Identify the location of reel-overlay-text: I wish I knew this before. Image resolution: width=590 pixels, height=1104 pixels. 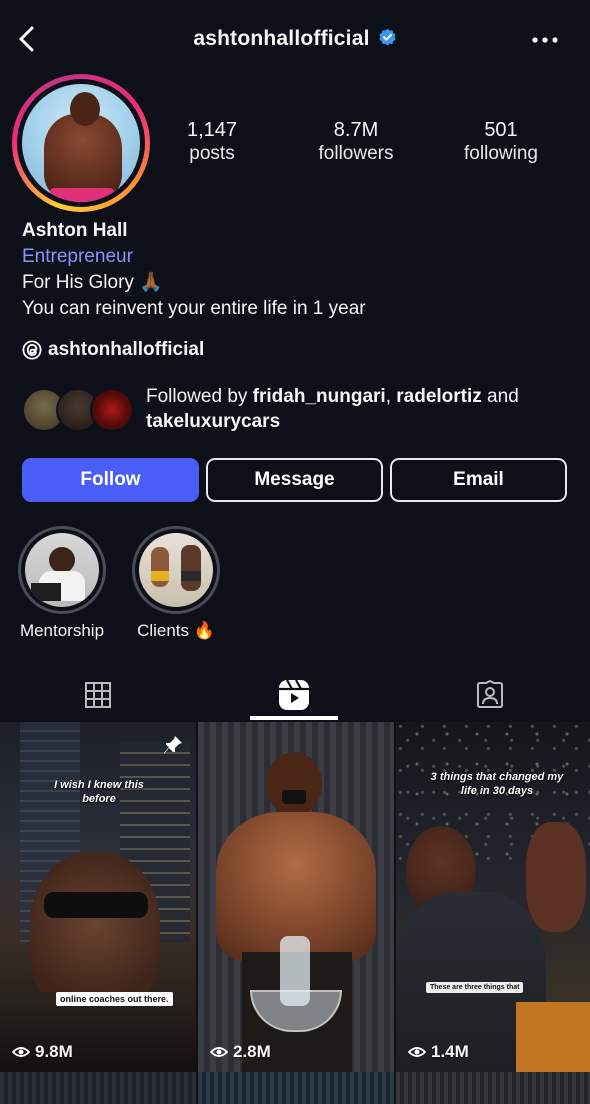
(99, 792).